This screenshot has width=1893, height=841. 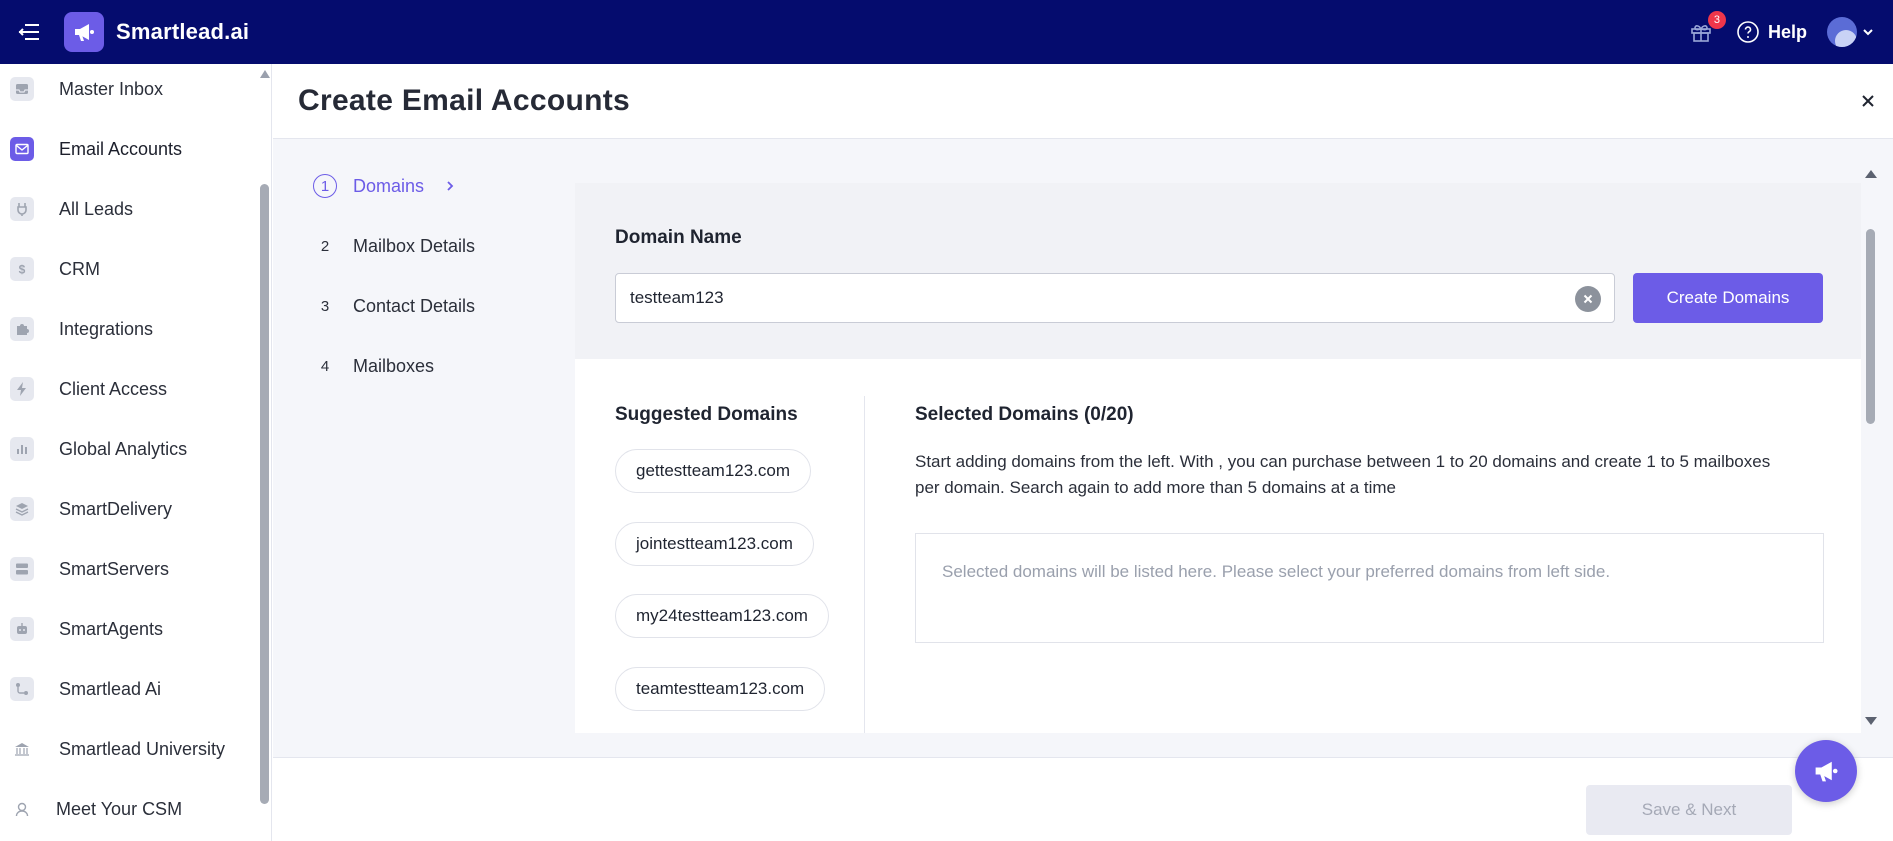 What do you see at coordinates (414, 245) in the screenshot?
I see `step-label: Mailbox Details` at bounding box center [414, 245].